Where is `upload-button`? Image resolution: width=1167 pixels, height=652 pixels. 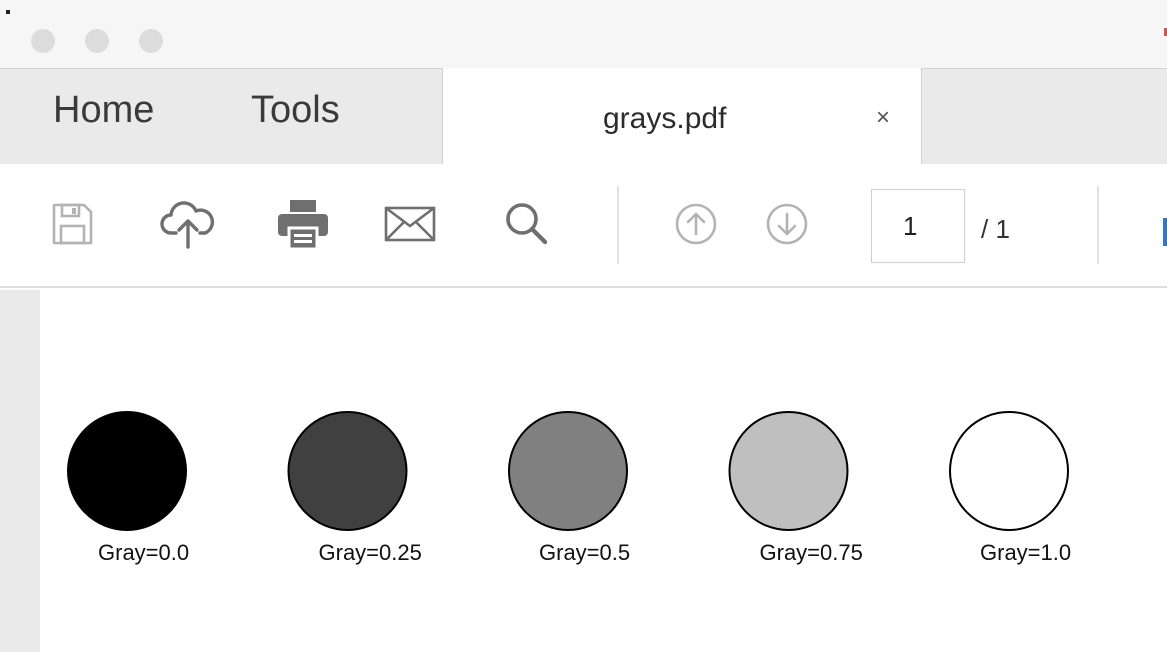
upload-button is located at coordinates (188, 224).